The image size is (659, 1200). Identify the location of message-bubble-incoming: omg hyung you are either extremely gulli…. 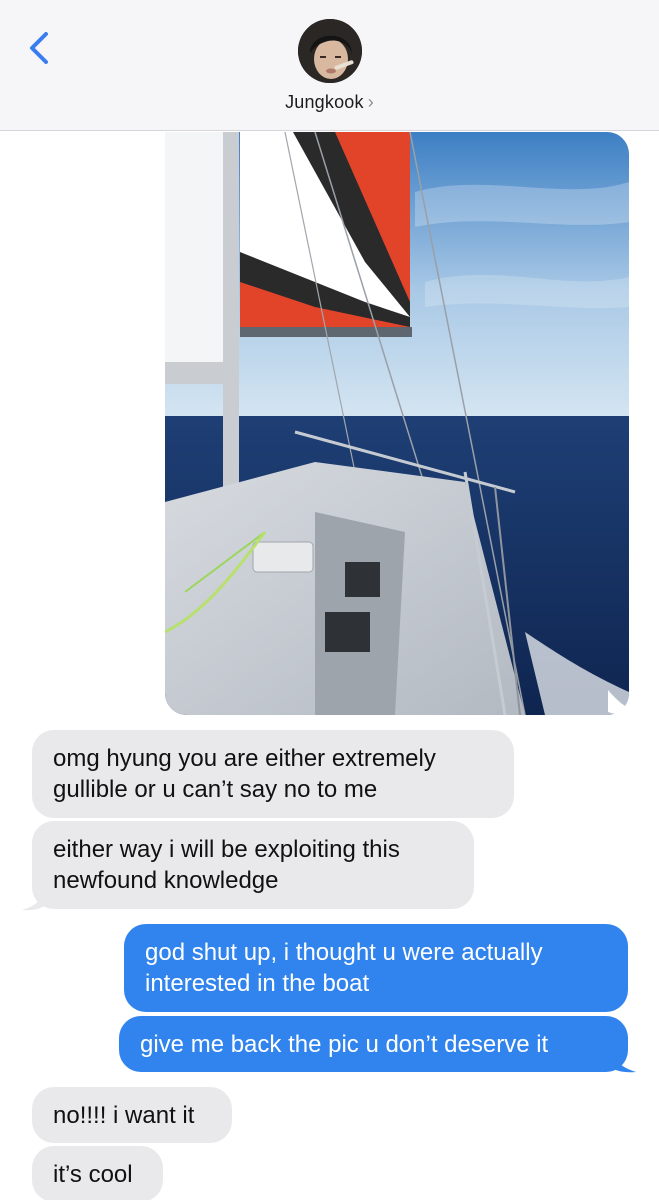
(273, 774).